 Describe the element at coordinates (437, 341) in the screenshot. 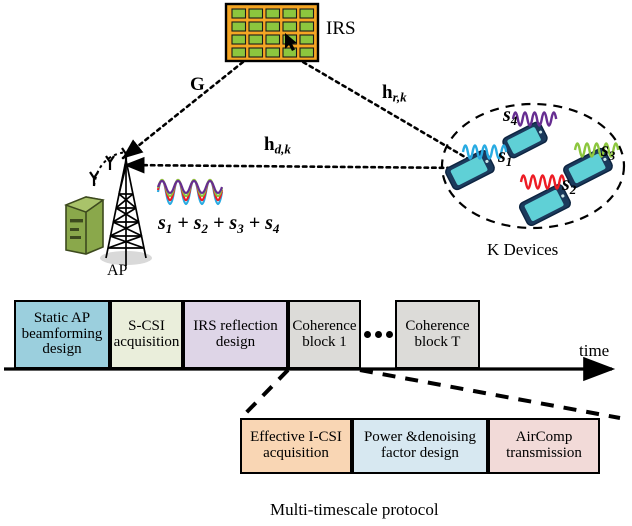

I see `block-line: block T` at that location.